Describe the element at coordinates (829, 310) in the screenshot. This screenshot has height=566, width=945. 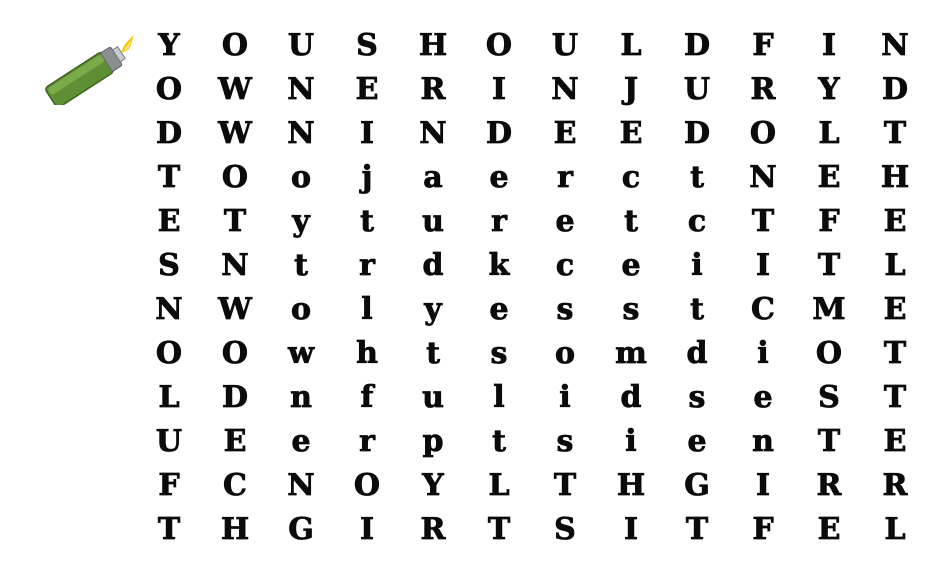
I see `grid-letter: M` at that location.